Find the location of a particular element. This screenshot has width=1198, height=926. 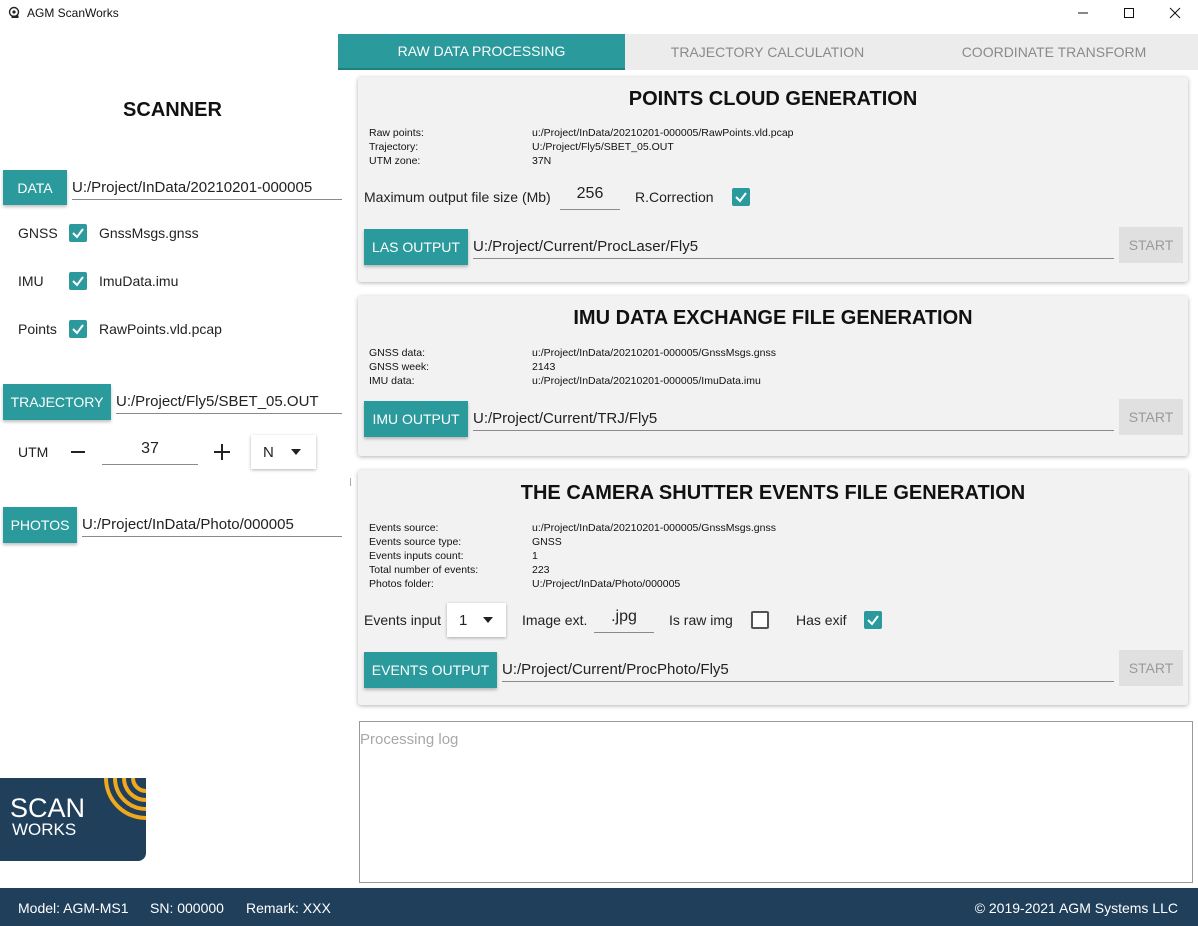

app-icon is located at coordinates (14, 12).